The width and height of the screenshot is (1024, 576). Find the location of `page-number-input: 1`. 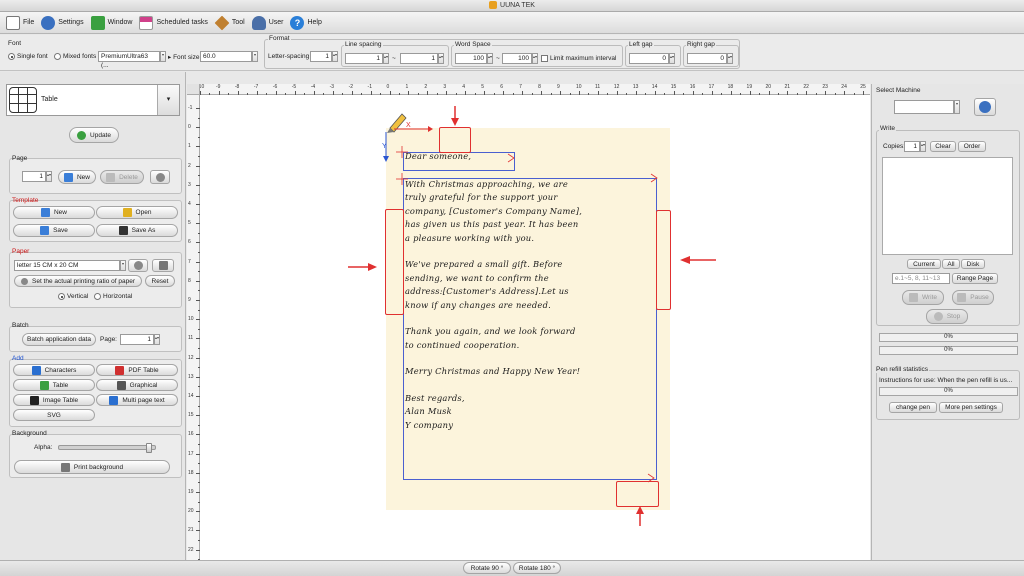

page-number-input: 1 is located at coordinates (34, 176).